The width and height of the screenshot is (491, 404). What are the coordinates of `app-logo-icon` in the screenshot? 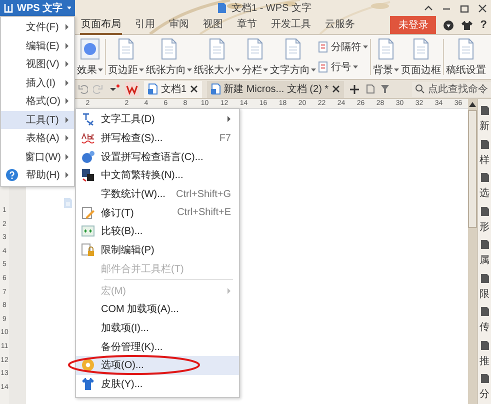 It's located at (8, 8).